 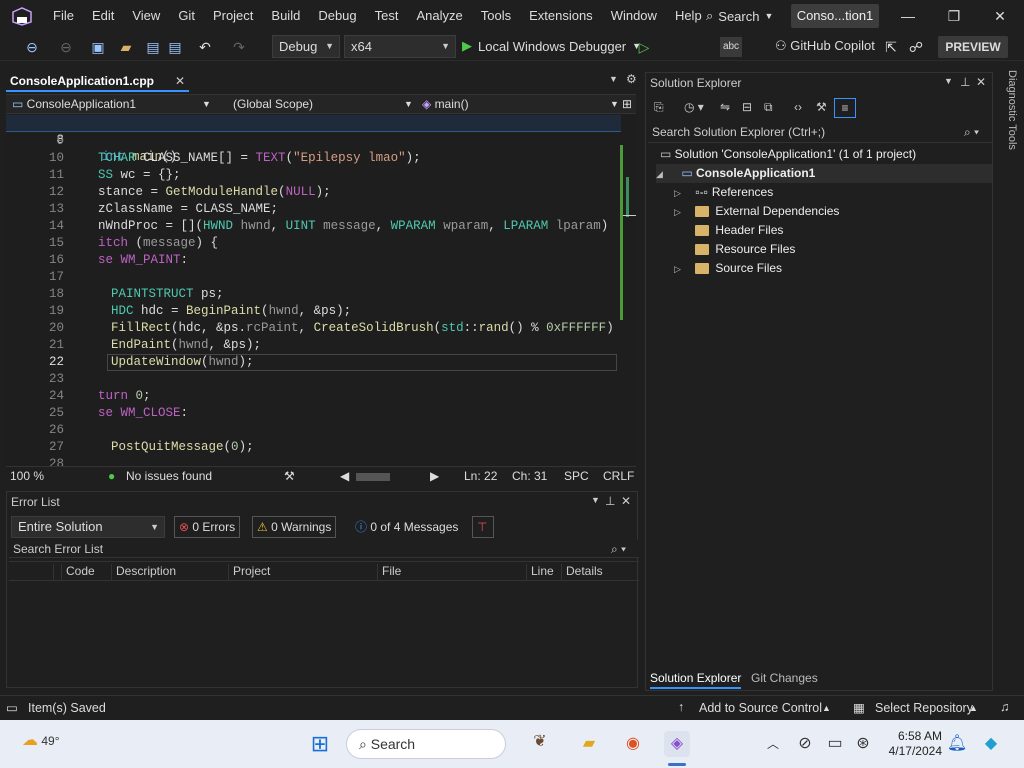 I want to click on menu-view: View, so click(x=146, y=15).